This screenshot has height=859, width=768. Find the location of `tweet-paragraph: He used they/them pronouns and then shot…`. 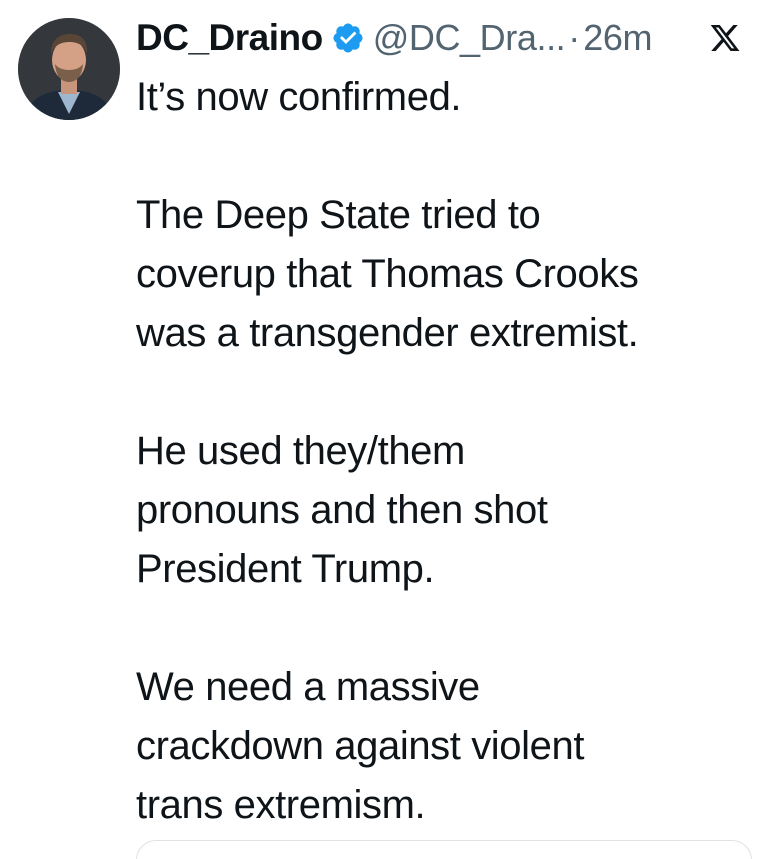

tweet-paragraph: He used they/them pronouns and then shot… is located at coordinates (342, 510).